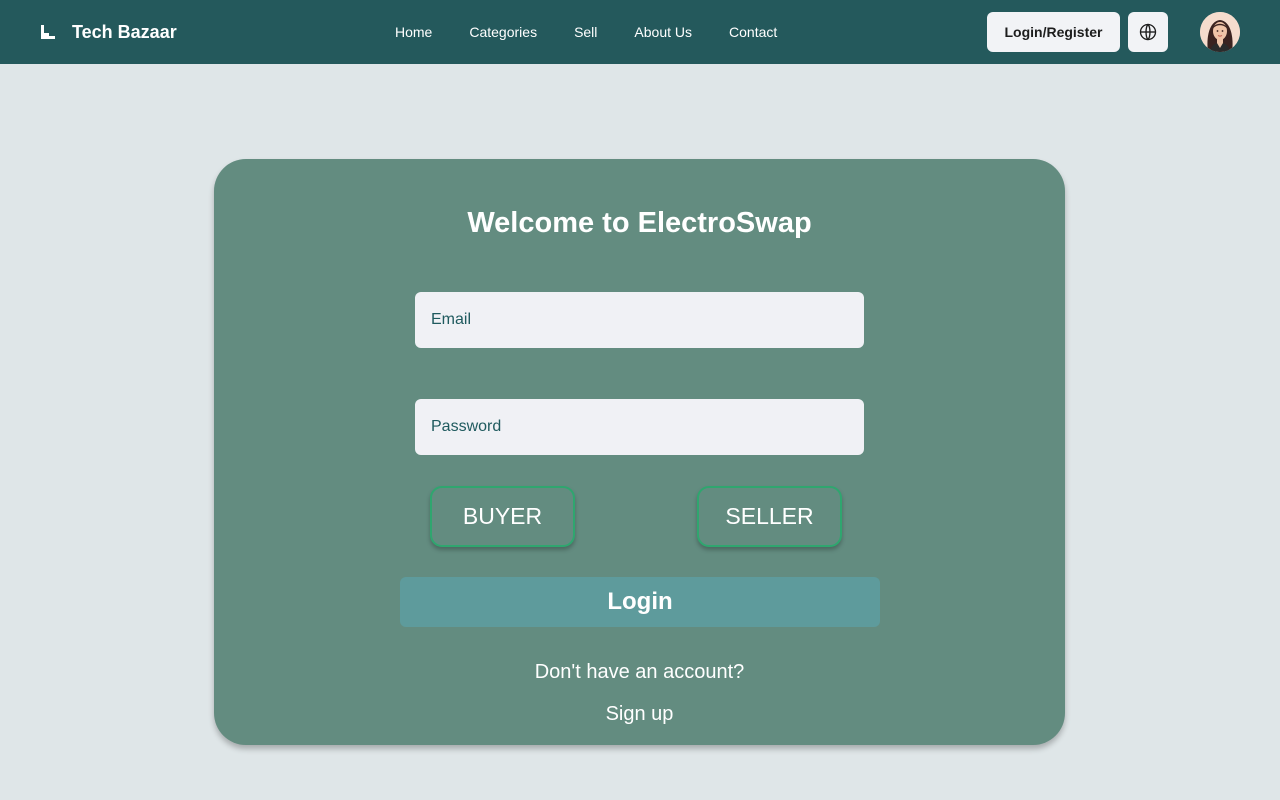  What do you see at coordinates (413, 32) in the screenshot?
I see `nav-home: Home` at bounding box center [413, 32].